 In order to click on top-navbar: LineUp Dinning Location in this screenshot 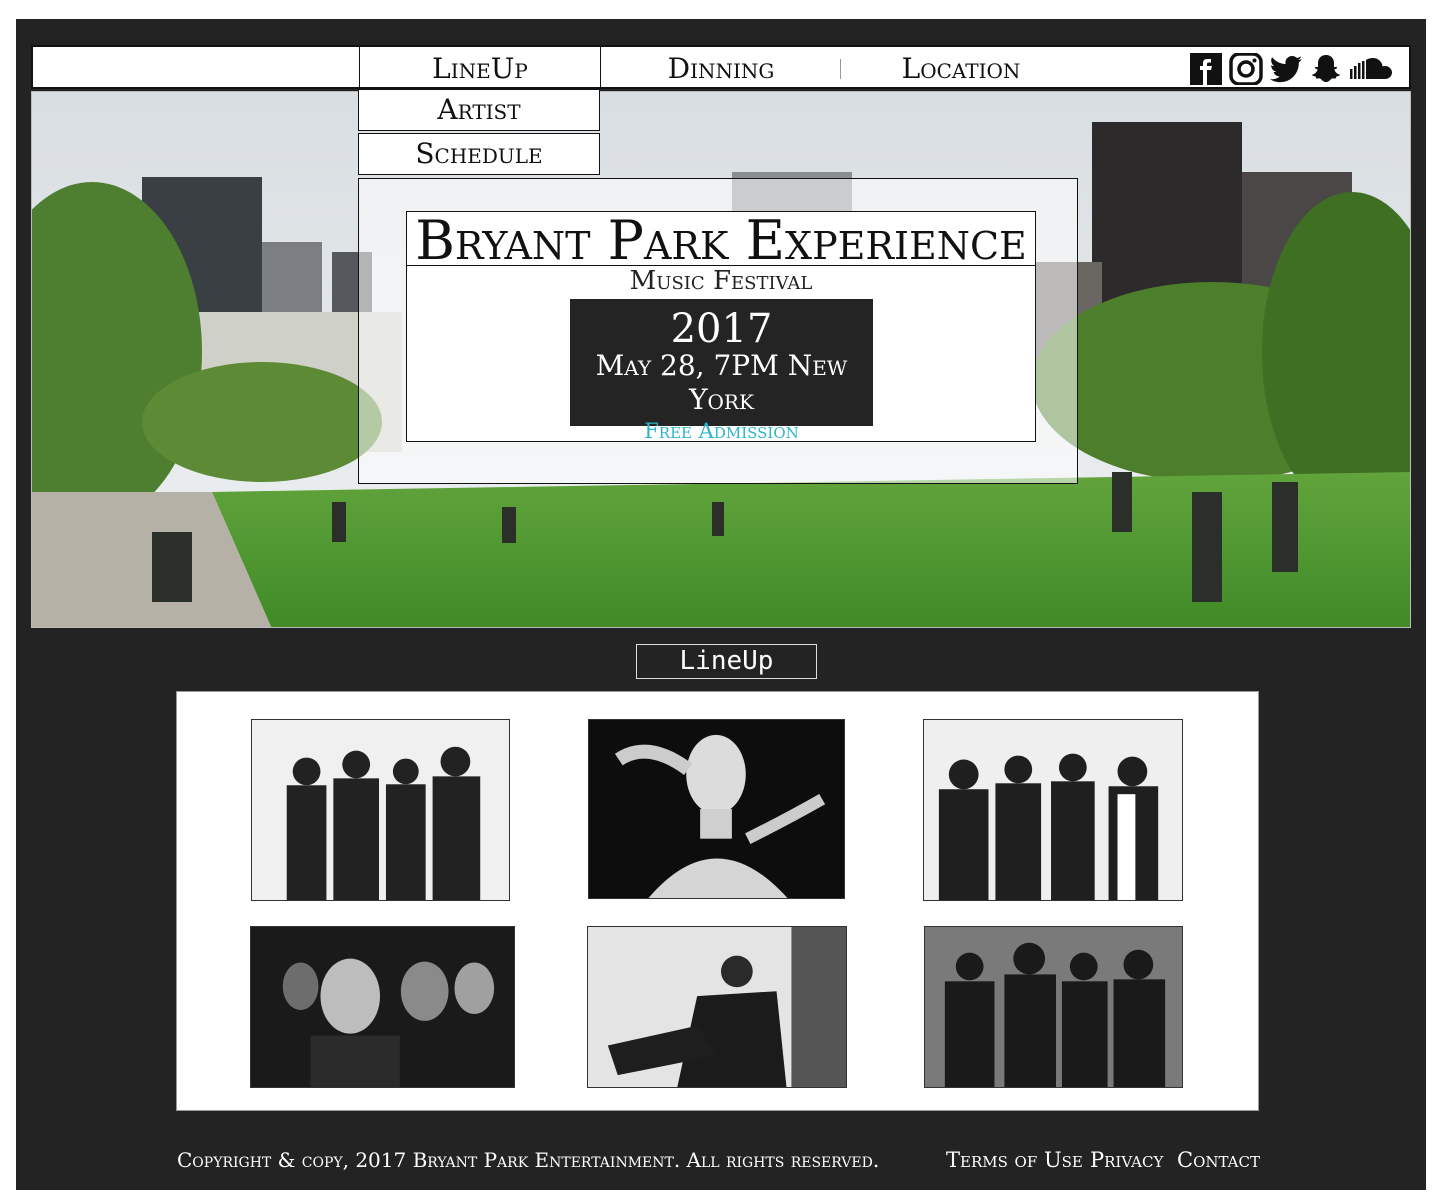, I will do `click(721, 67)`.